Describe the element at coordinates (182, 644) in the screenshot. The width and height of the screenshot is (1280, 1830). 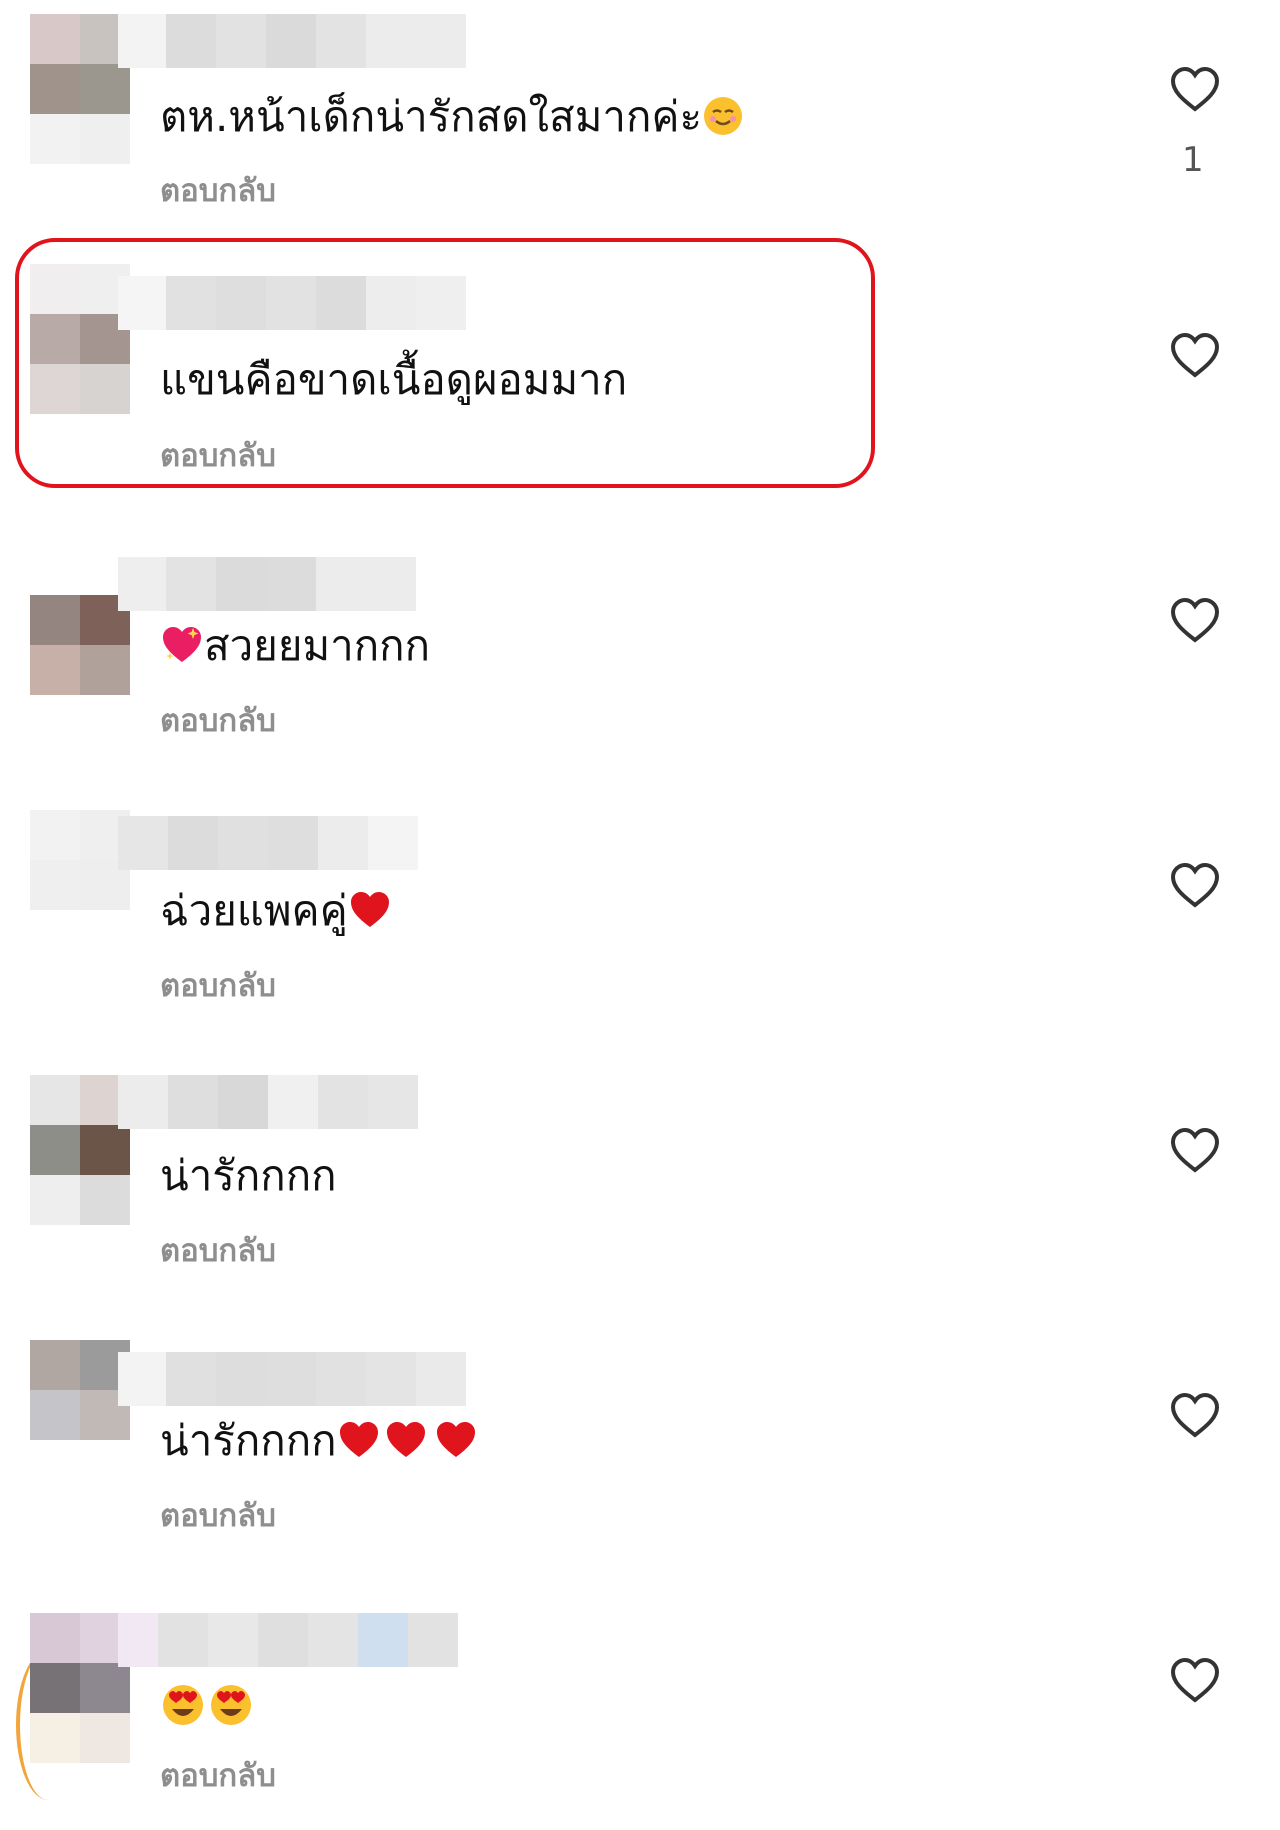
I see `sparkling-heart-emoji-icon` at that location.